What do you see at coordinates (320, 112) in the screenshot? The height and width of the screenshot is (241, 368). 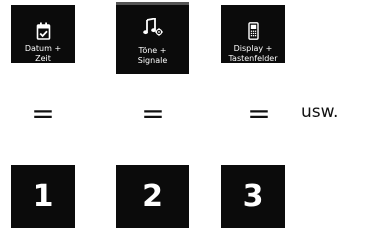 I see `continuation-text: usw.` at bounding box center [320, 112].